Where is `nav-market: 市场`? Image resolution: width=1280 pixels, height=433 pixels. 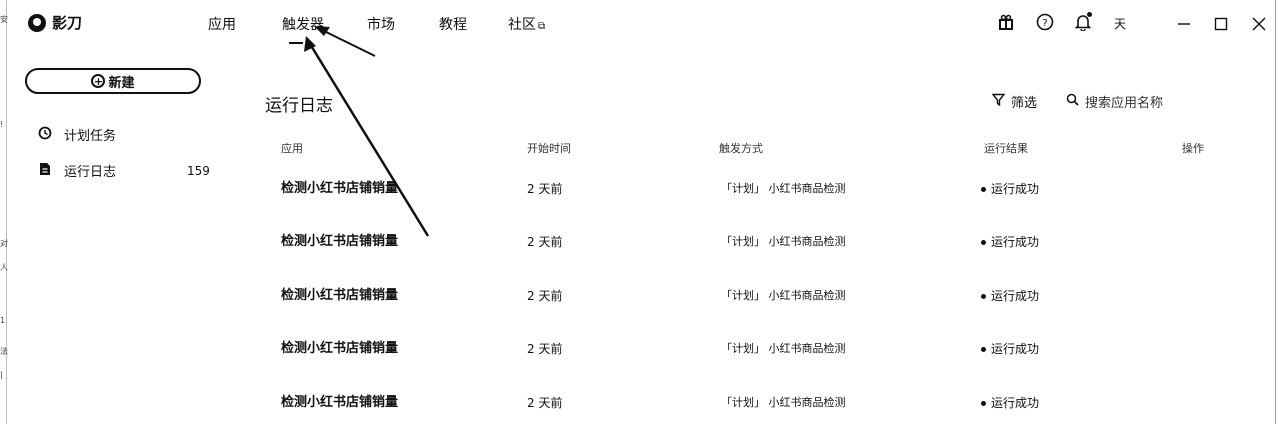 nav-market: 市场 is located at coordinates (381, 24).